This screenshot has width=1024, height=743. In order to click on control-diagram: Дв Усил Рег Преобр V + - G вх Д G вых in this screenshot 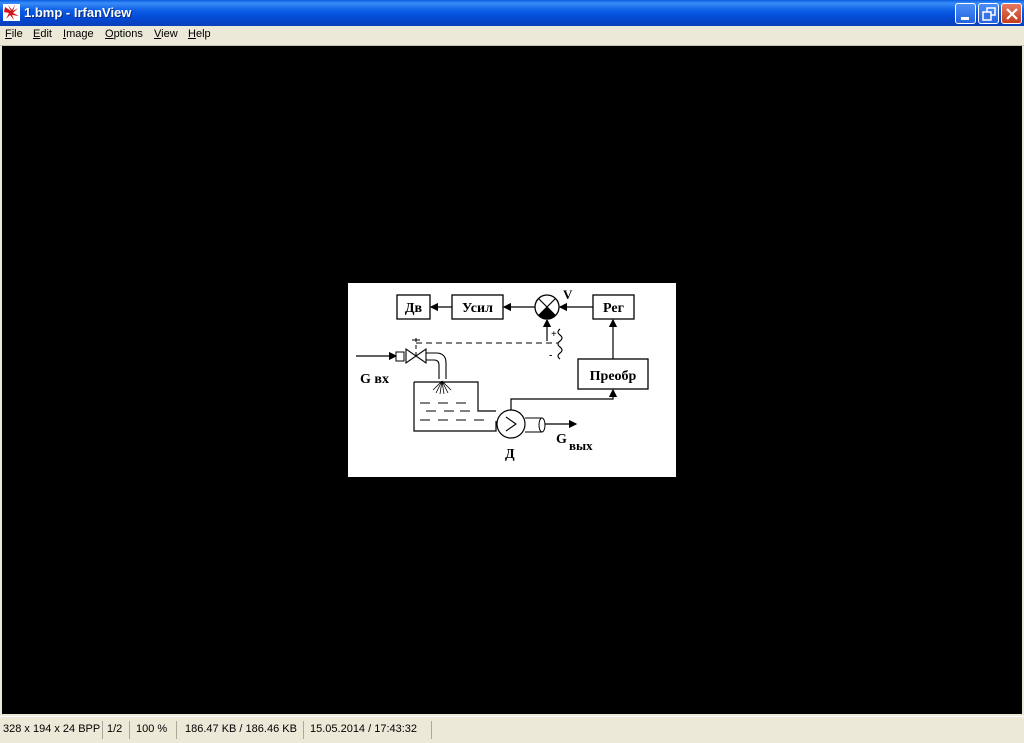, I will do `click(502, 374)`.